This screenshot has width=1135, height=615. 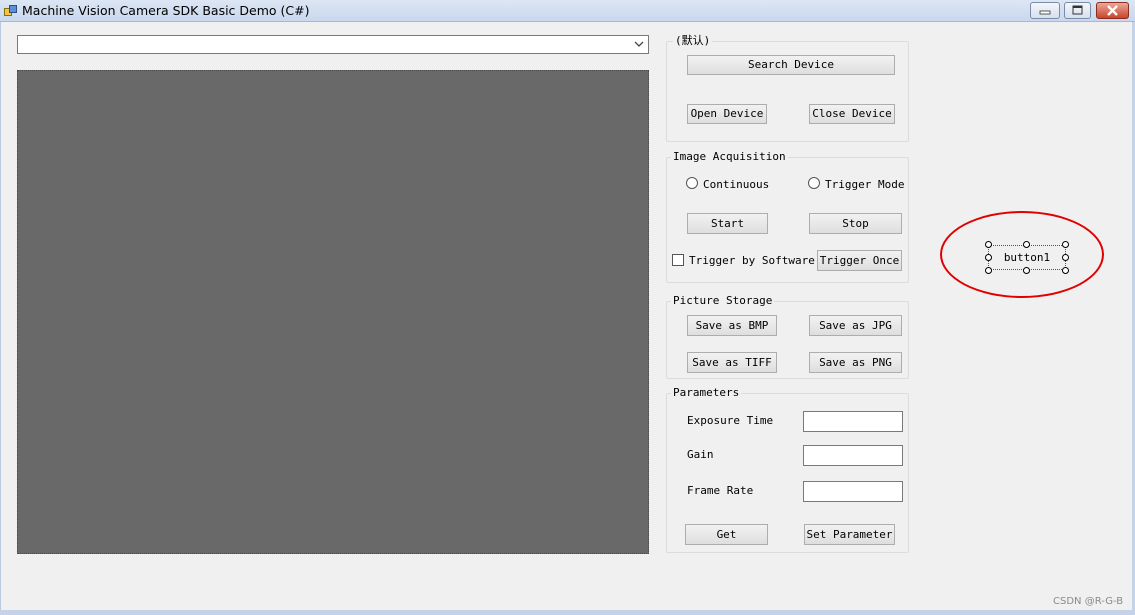 I want to click on close-button, so click(x=1112, y=10).